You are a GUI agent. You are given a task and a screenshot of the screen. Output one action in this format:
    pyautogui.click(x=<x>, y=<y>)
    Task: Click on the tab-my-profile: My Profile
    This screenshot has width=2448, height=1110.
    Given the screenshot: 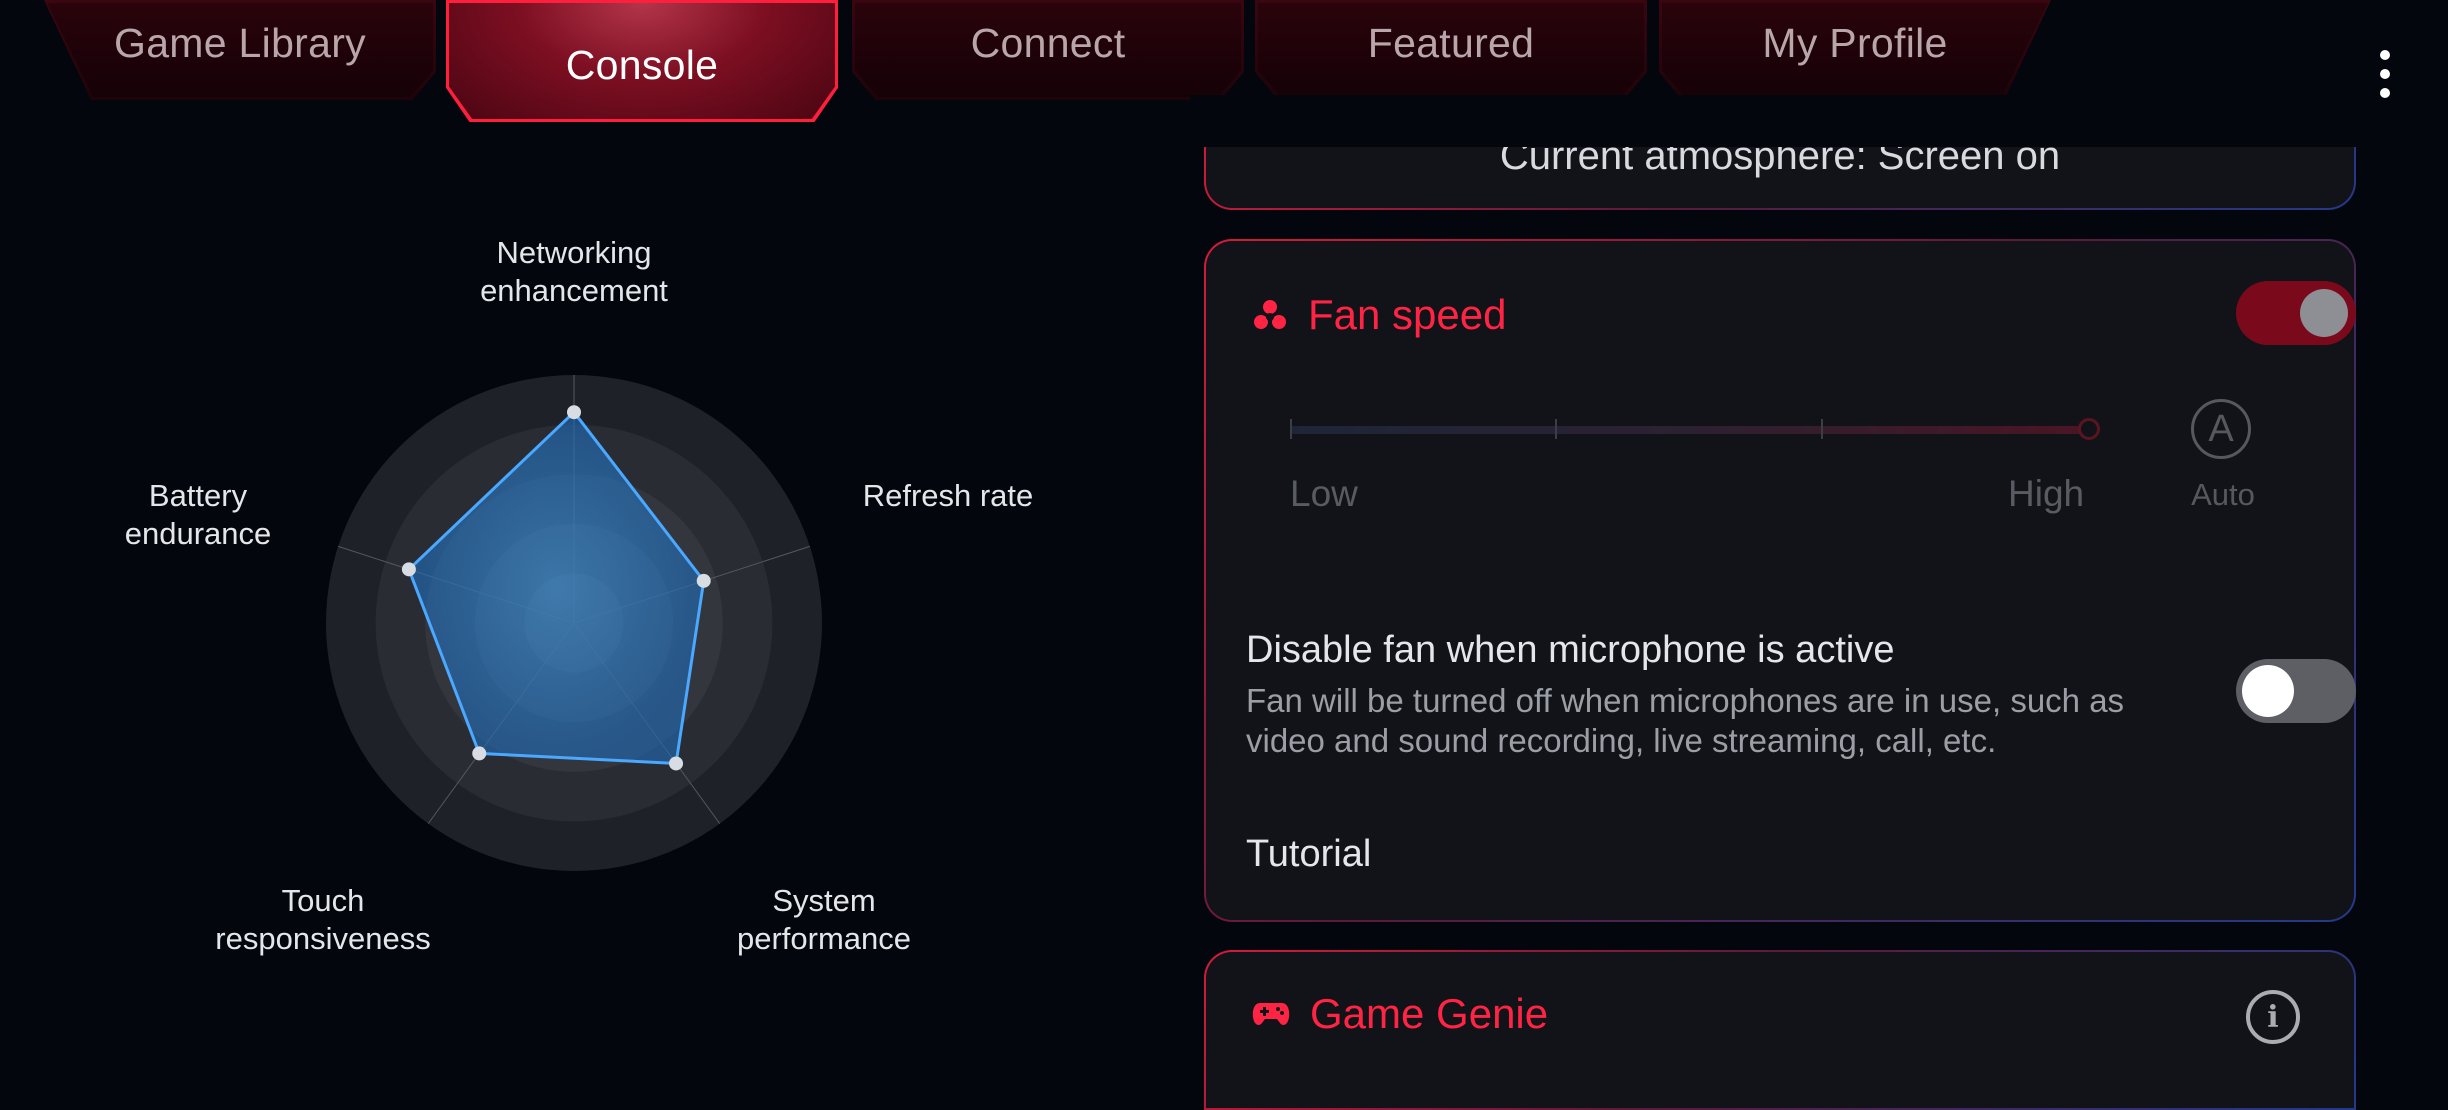 What is the action you would take?
    pyautogui.click(x=1855, y=50)
    